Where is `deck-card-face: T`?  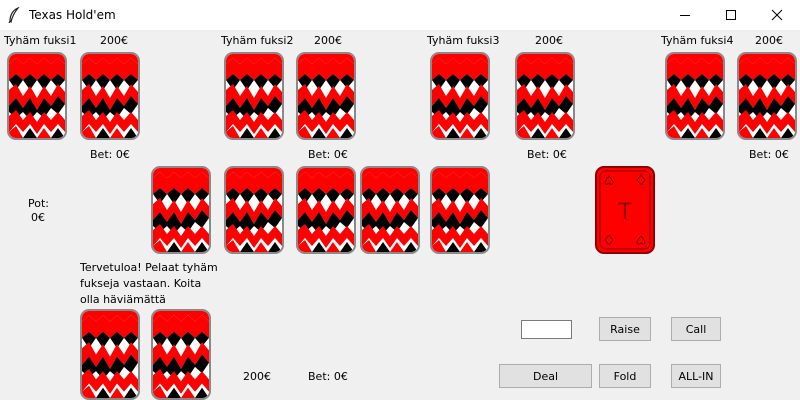 deck-card-face: T is located at coordinates (625, 210).